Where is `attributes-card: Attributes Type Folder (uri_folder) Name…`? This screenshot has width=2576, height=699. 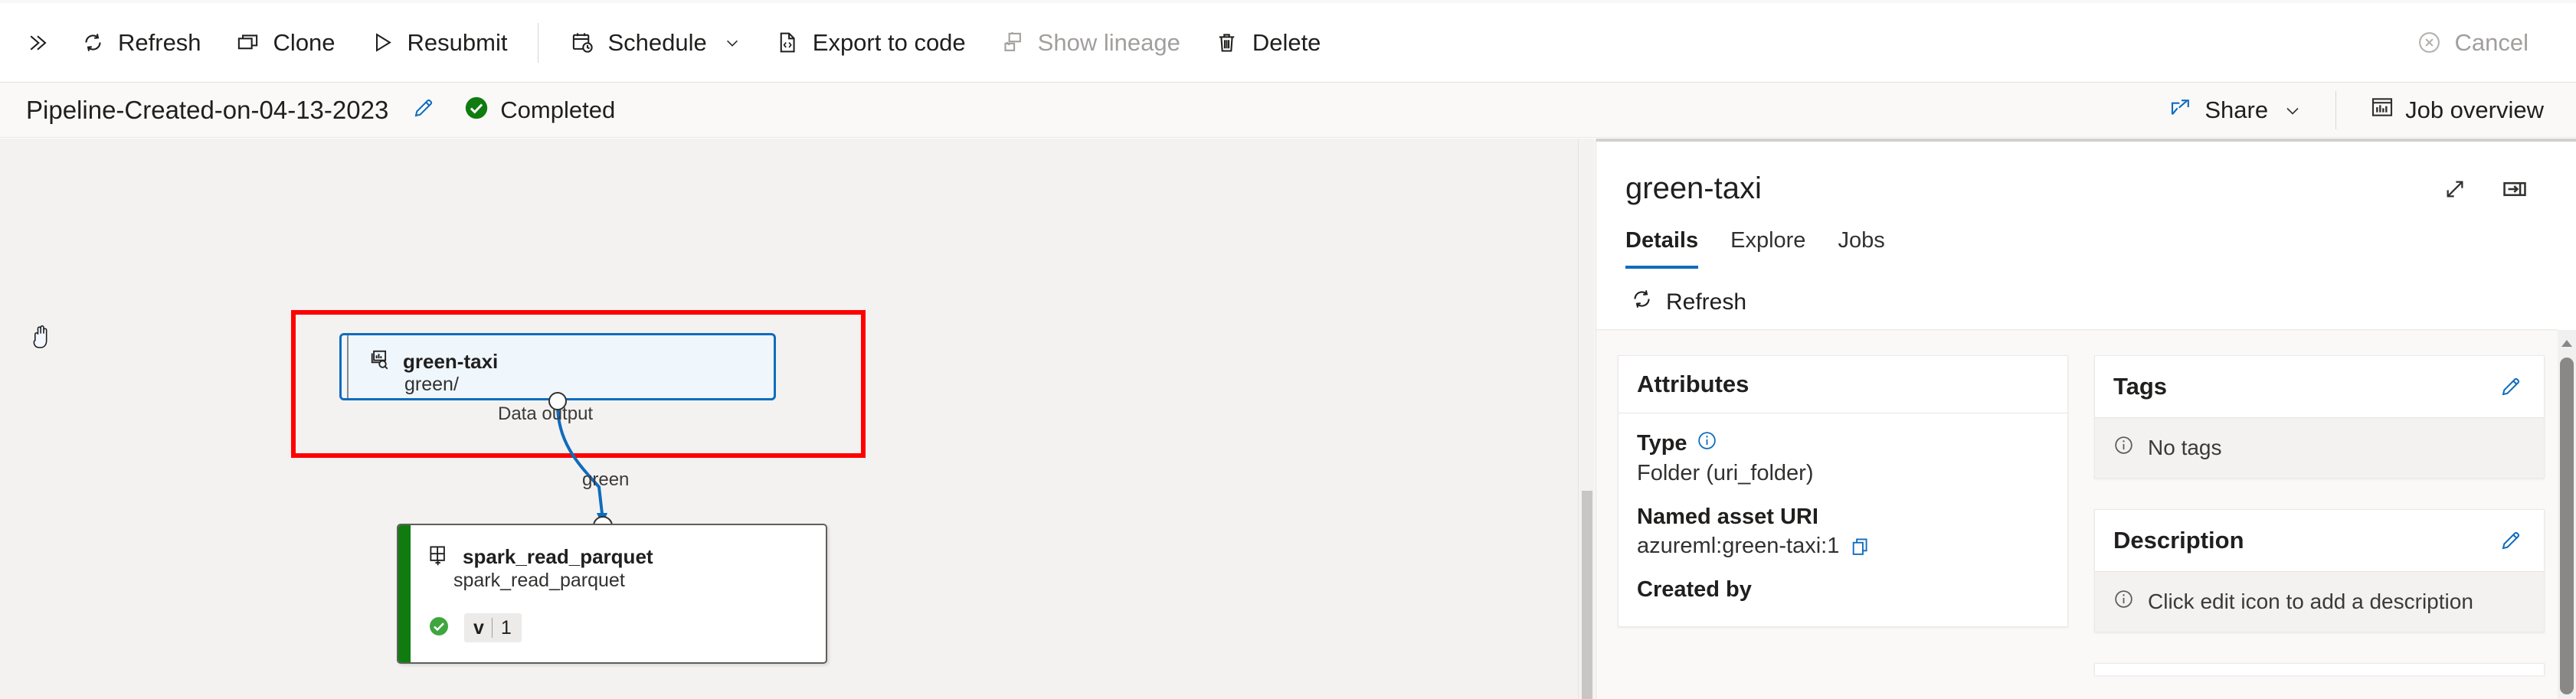
attributes-card: Attributes Type Folder (uri_folder) Name… is located at coordinates (1843, 491).